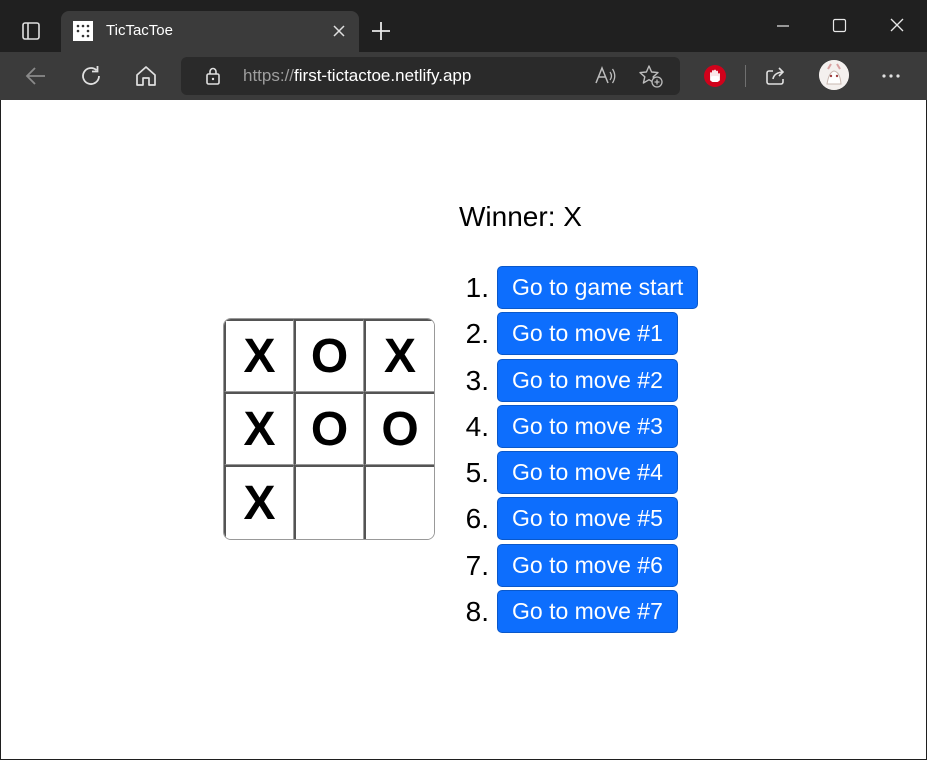 The image size is (927, 760). I want to click on toolbar-divider, so click(745, 76).